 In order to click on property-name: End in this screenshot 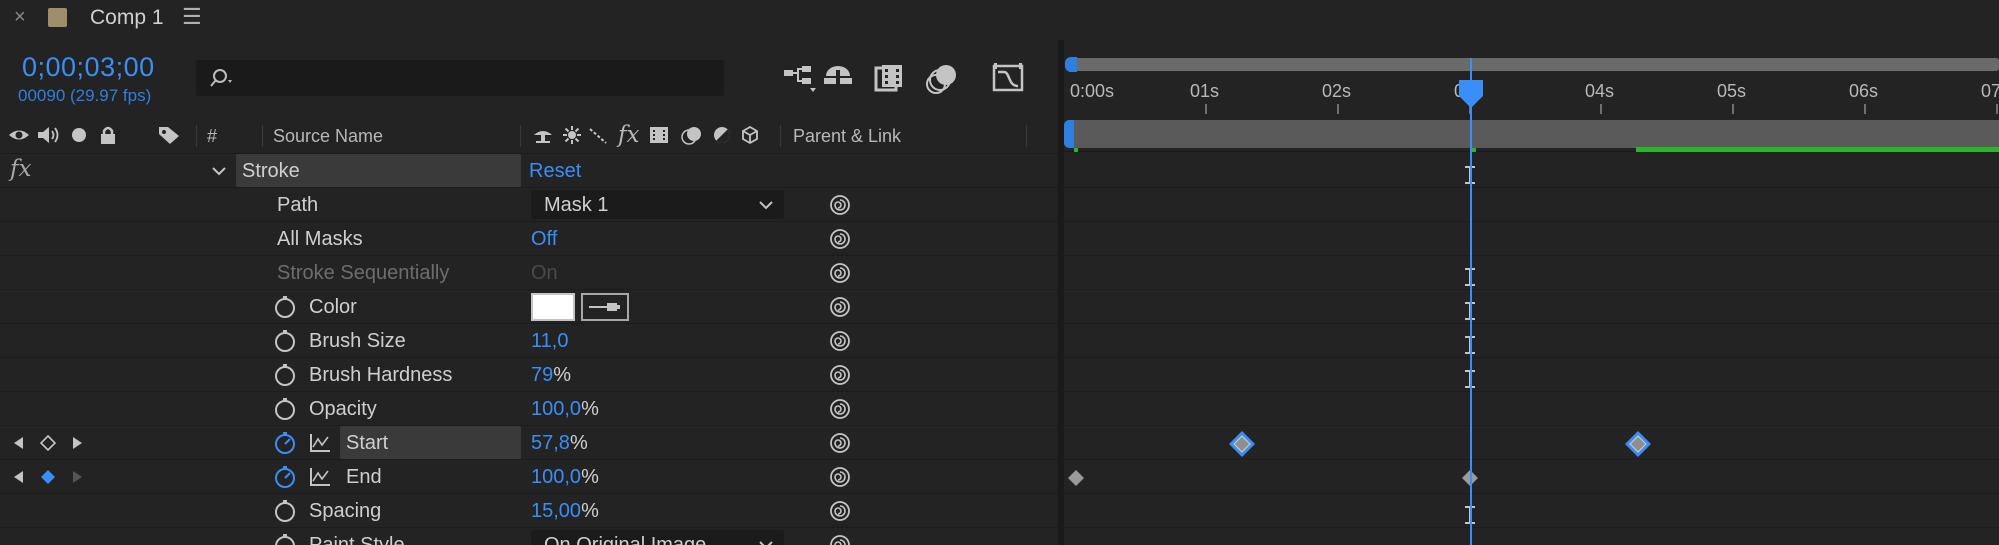, I will do `click(364, 477)`.